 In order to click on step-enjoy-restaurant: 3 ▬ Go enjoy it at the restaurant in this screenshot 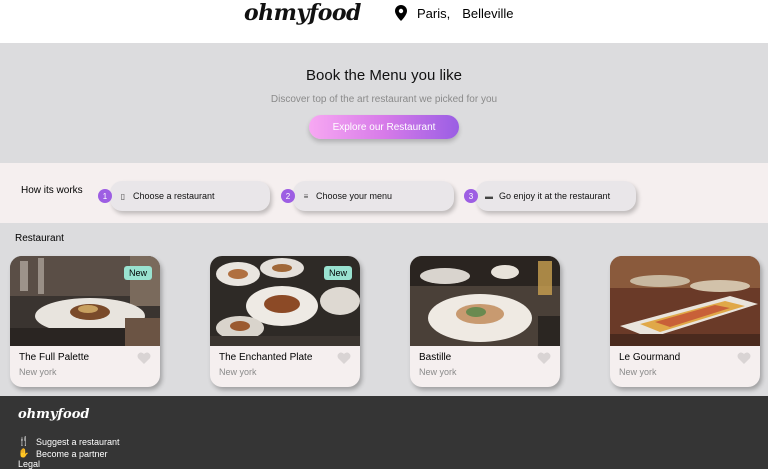, I will do `click(550, 196)`.